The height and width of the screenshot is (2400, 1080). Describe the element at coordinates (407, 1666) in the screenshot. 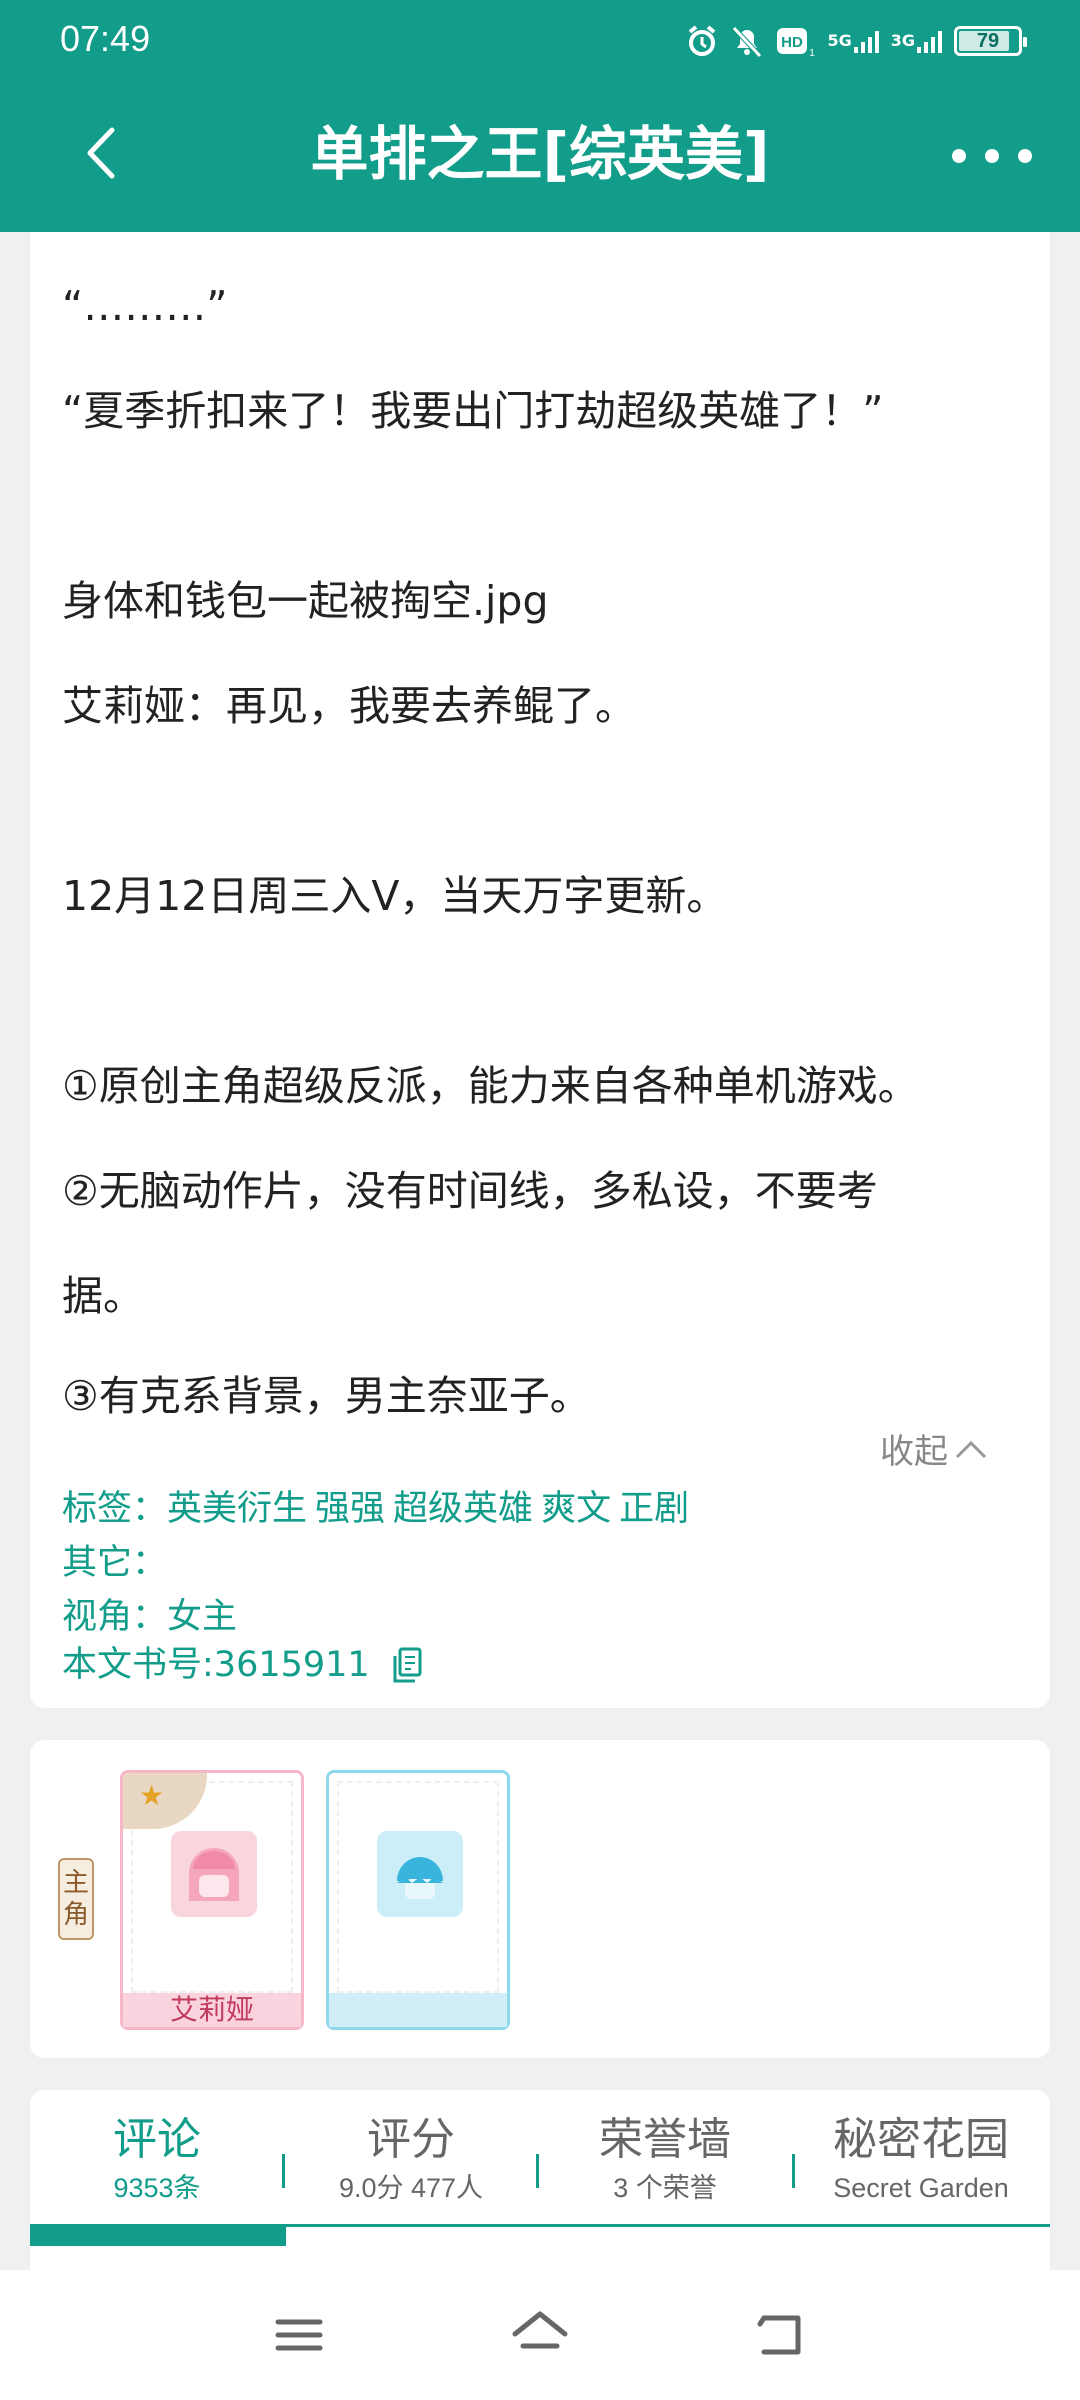

I see `copy-icon` at that location.